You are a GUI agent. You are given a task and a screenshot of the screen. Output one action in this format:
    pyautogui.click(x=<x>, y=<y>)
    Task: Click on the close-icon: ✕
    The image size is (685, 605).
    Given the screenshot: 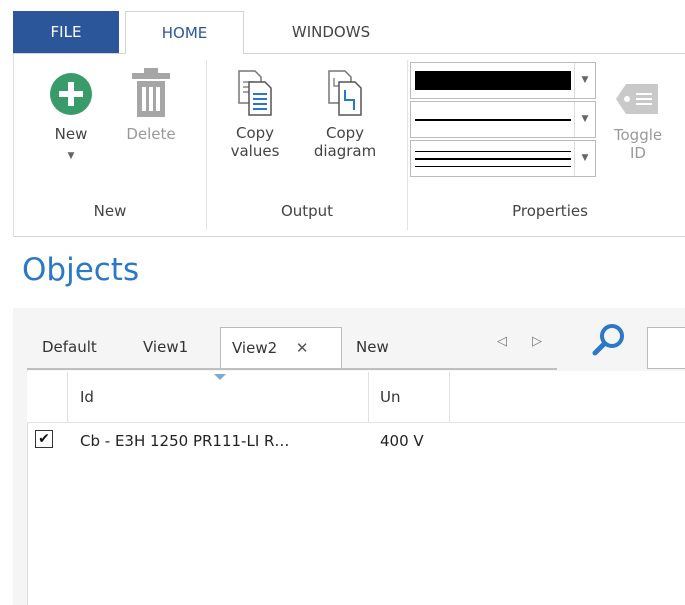 What is the action you would take?
    pyautogui.click(x=302, y=348)
    